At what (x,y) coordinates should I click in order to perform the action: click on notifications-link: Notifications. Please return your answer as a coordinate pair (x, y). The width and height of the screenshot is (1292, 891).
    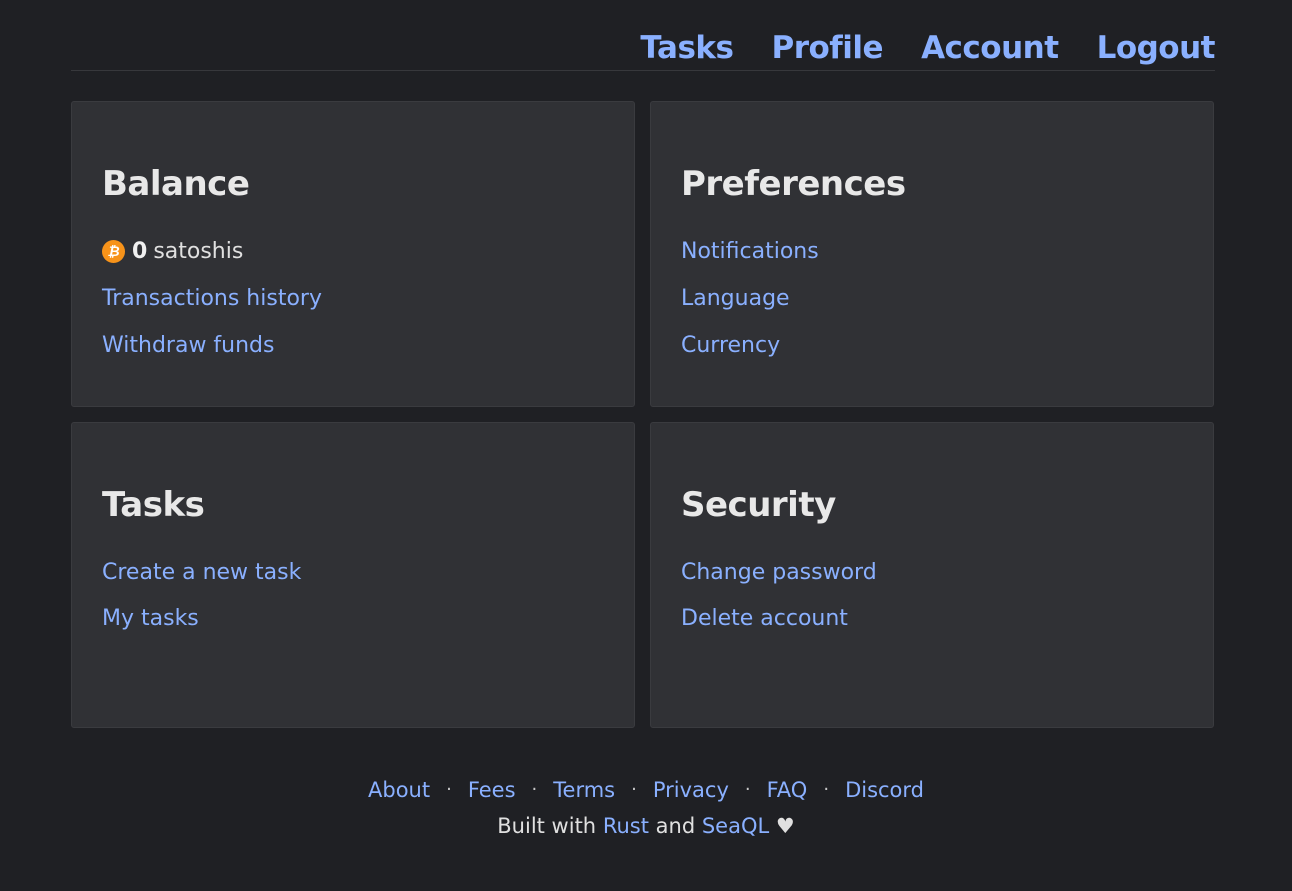
    Looking at the image, I should click on (750, 252).